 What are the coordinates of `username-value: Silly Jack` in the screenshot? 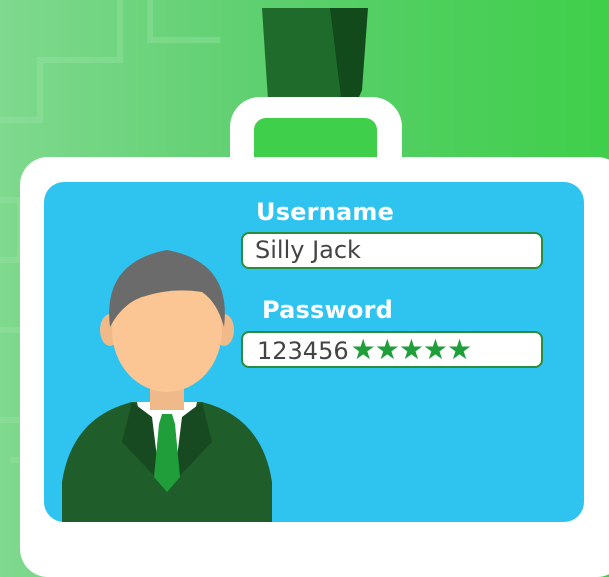 It's located at (308, 250).